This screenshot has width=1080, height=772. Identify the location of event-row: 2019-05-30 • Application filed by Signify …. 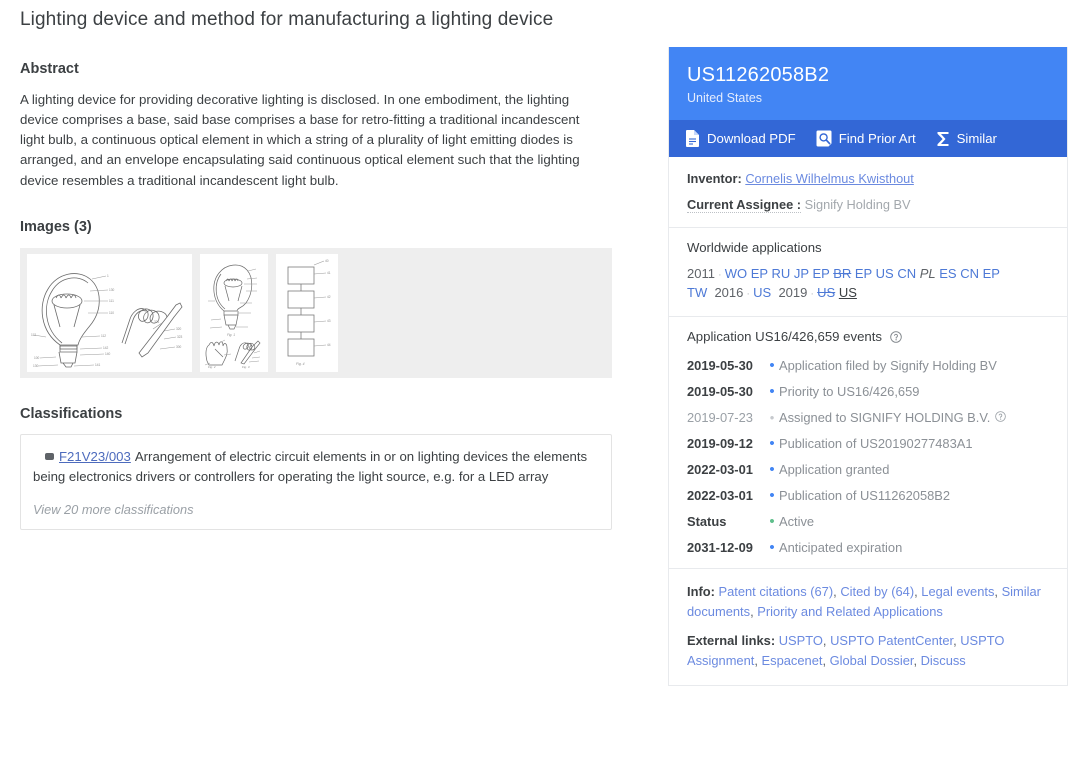
(868, 365).